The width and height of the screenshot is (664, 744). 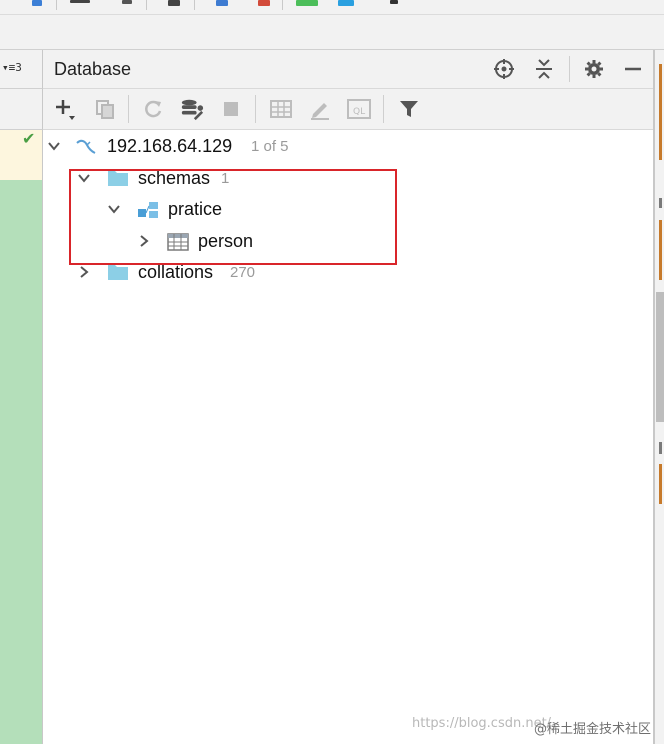 I want to click on editor-toolbar-fragment, so click(x=21, y=109).